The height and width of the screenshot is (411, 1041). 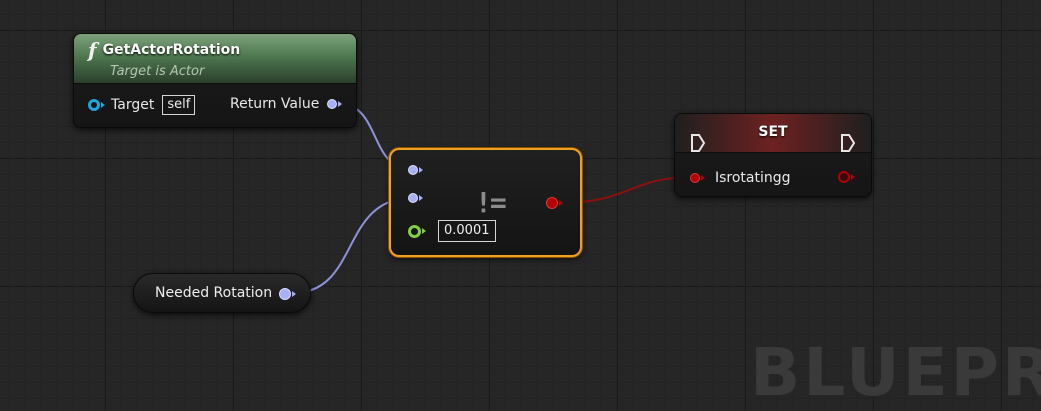 I want to click on node-title: GetActorRotation, so click(x=171, y=50).